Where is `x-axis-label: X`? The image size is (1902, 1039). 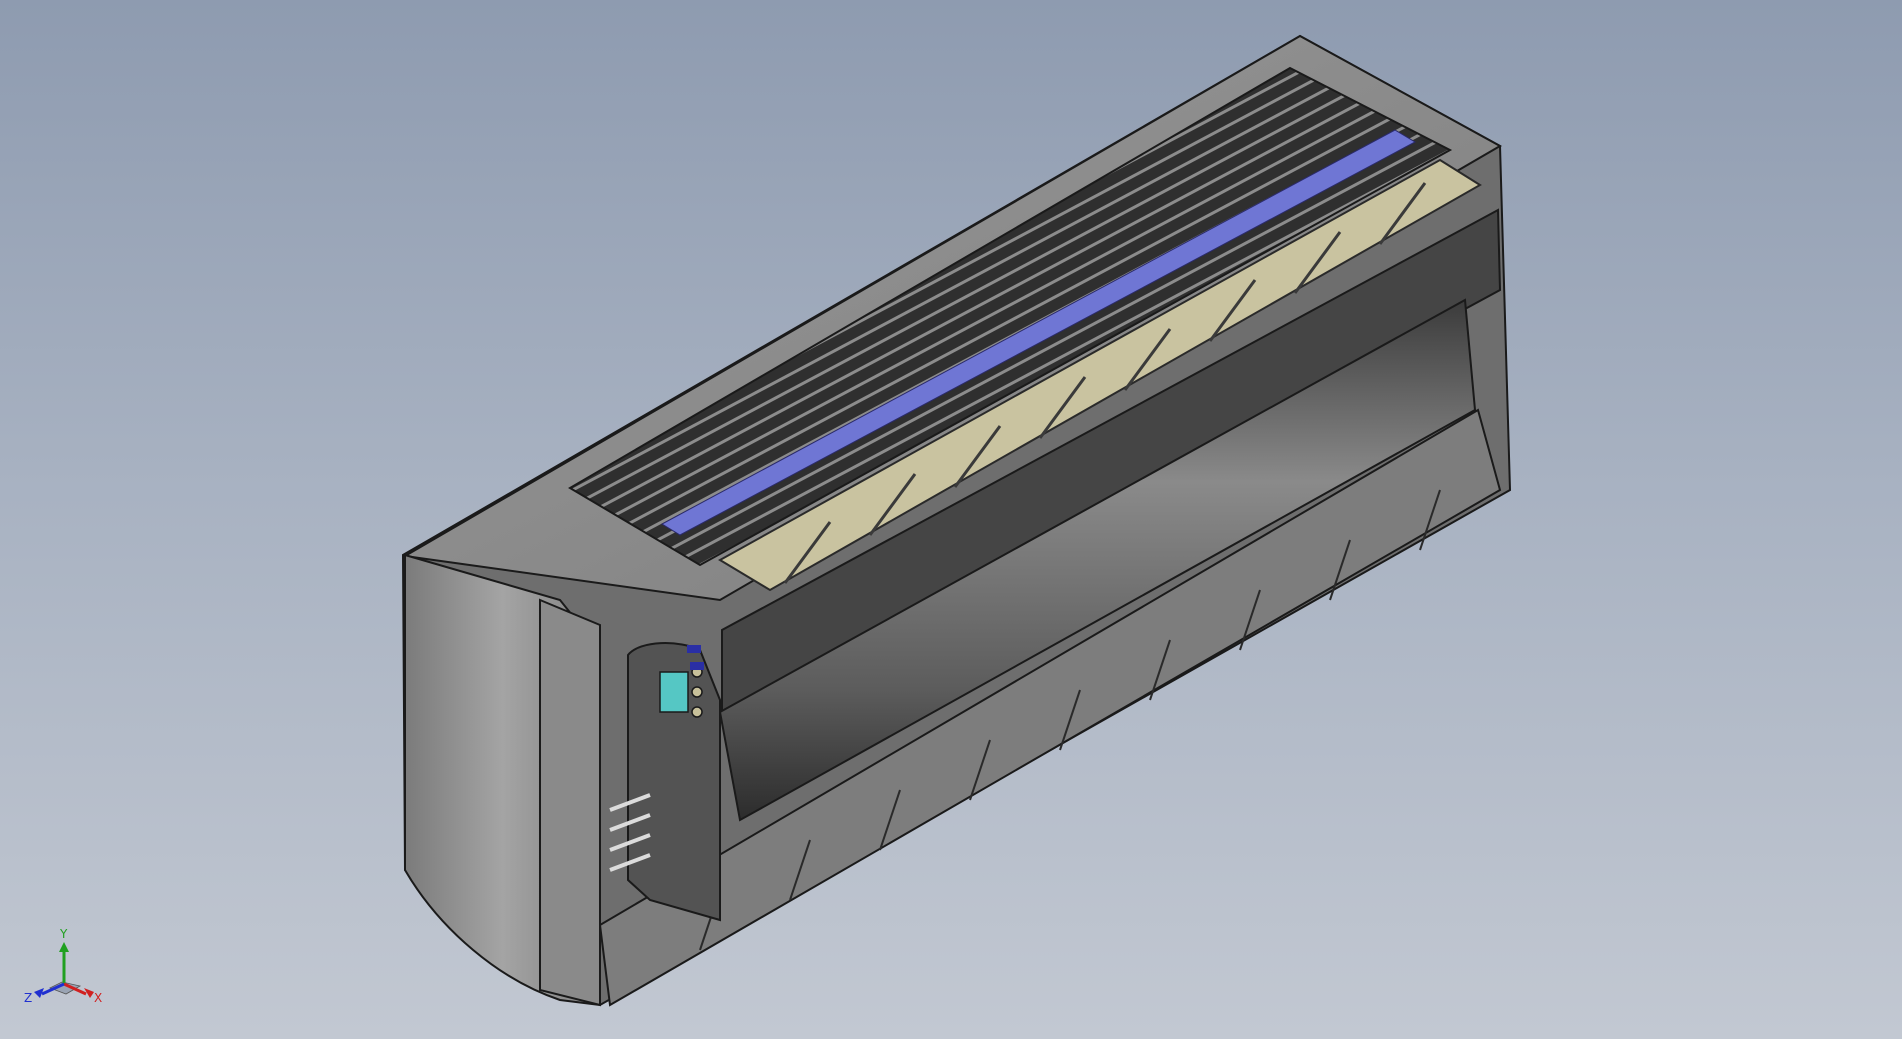 x-axis-label: X is located at coordinates (98, 998).